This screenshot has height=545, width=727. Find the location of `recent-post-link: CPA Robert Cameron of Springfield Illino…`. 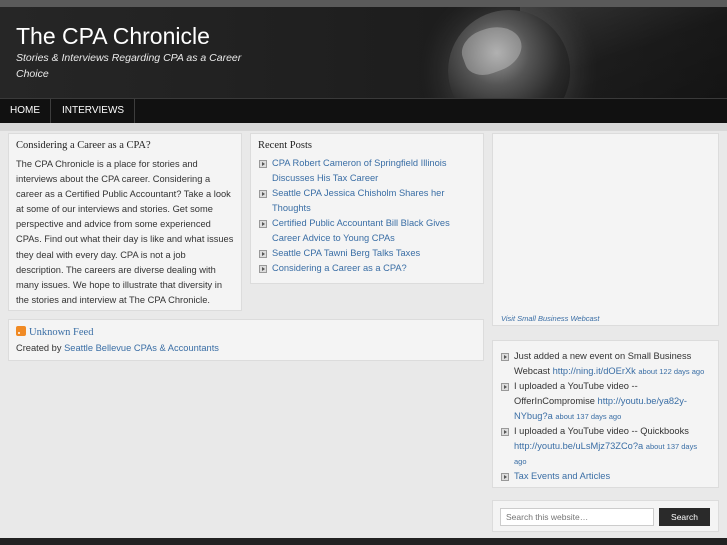

recent-post-link: CPA Robert Cameron of Springfield Illino… is located at coordinates (359, 170).